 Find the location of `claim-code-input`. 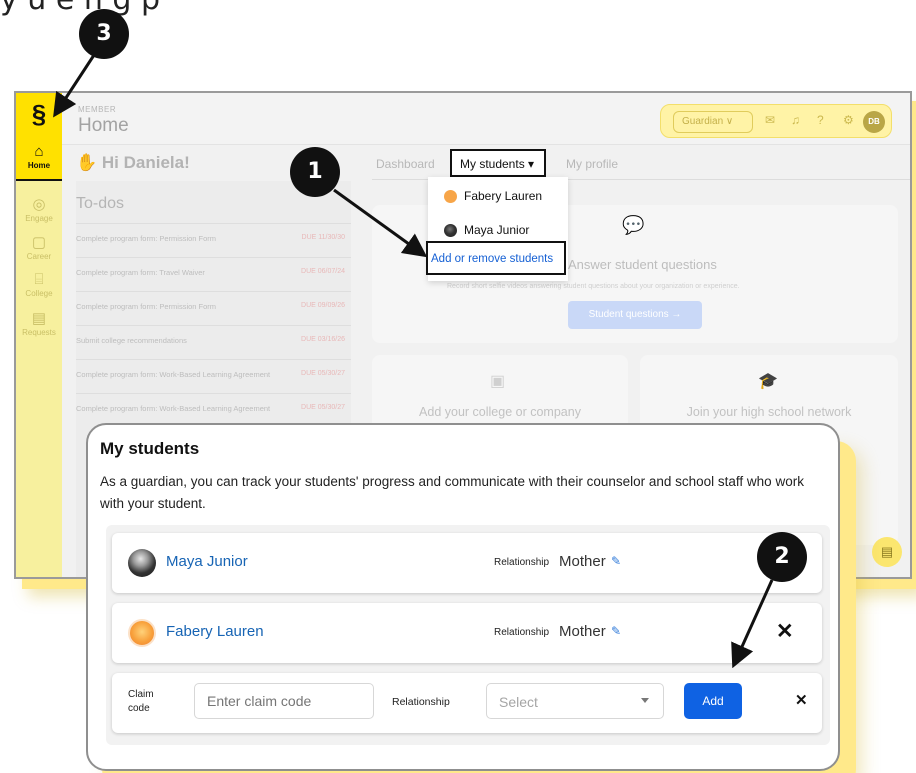

claim-code-input is located at coordinates (284, 701).